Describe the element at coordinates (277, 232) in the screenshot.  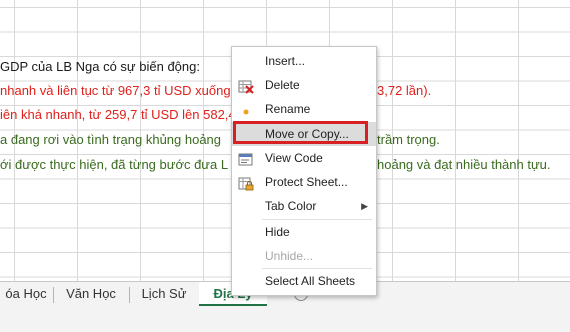
I see `menu-item-label: Hide` at that location.